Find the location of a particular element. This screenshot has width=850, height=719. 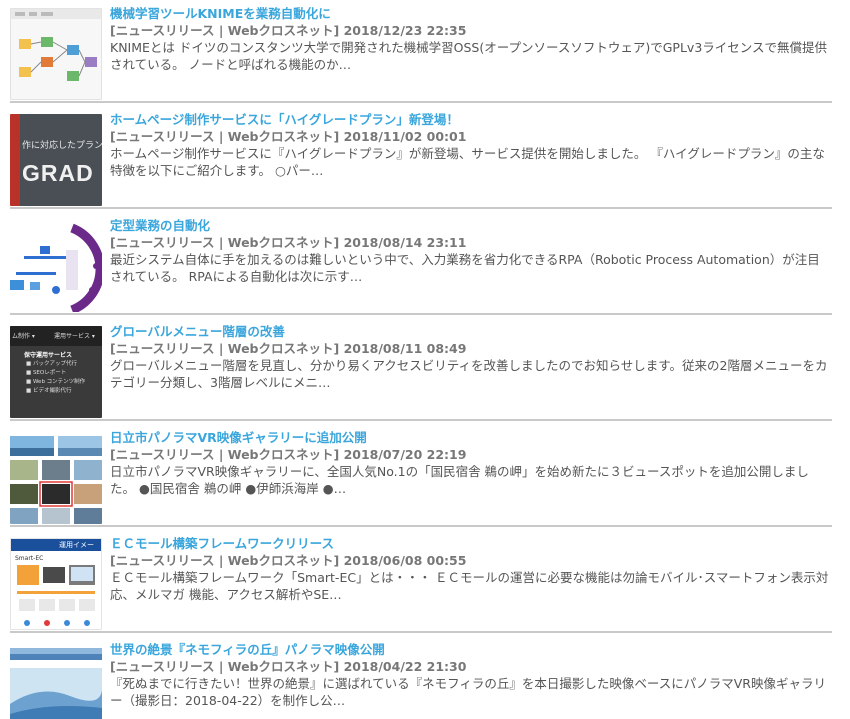

article-meta: [ニュースリリース | Webクロスネット] 2018/08/14 23:11 is located at coordinates (288, 242).